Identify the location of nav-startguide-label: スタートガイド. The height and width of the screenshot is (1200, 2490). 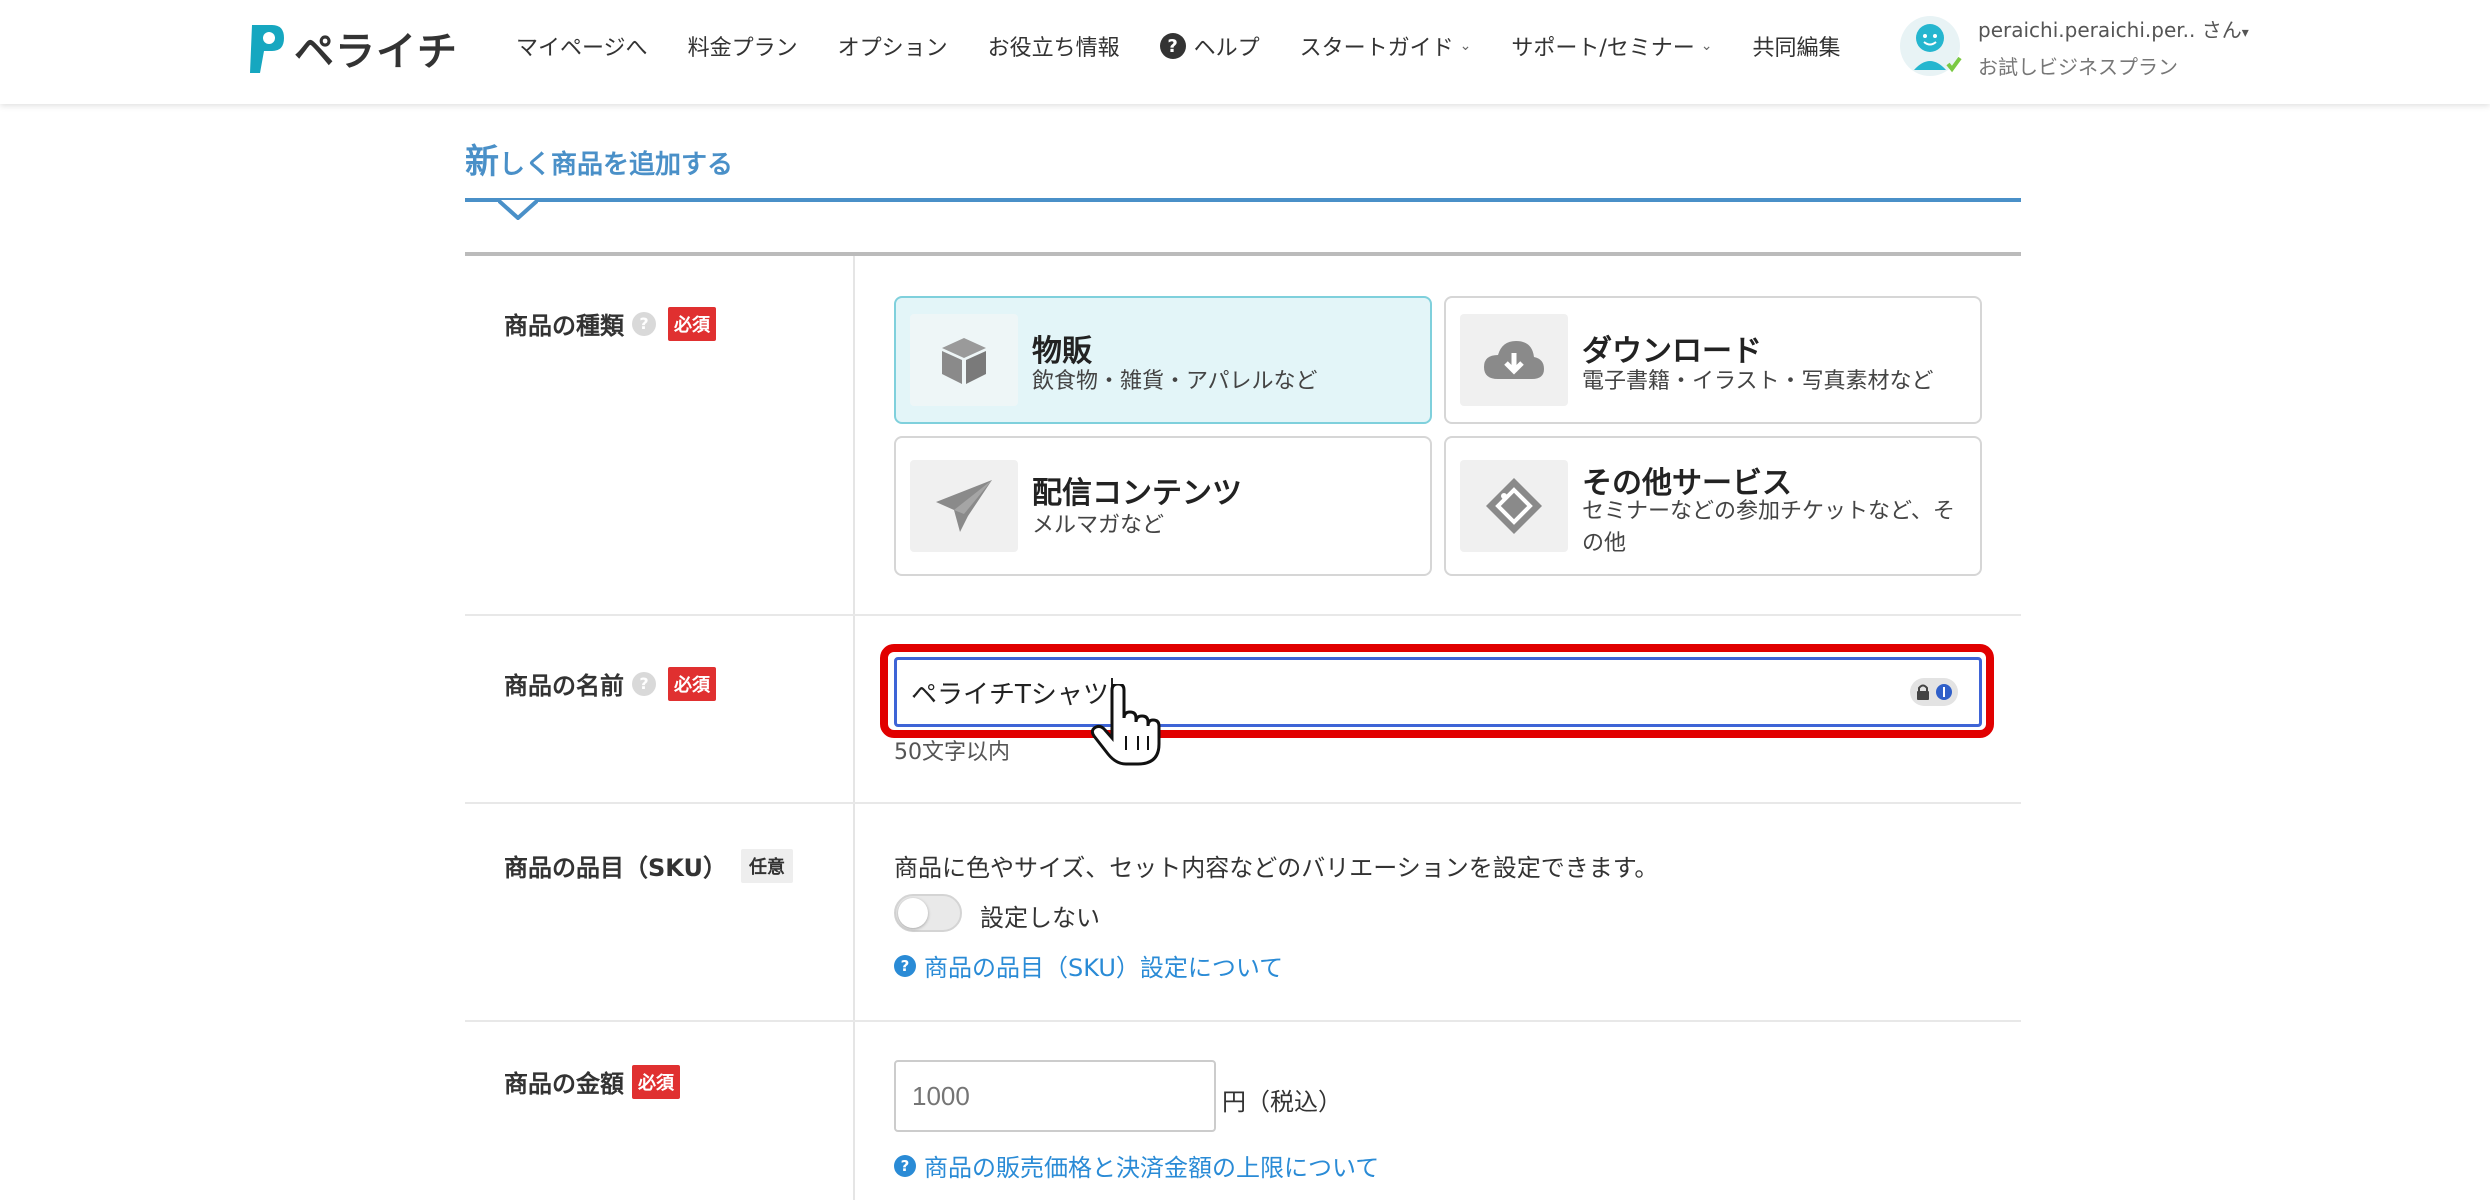
(1376, 48).